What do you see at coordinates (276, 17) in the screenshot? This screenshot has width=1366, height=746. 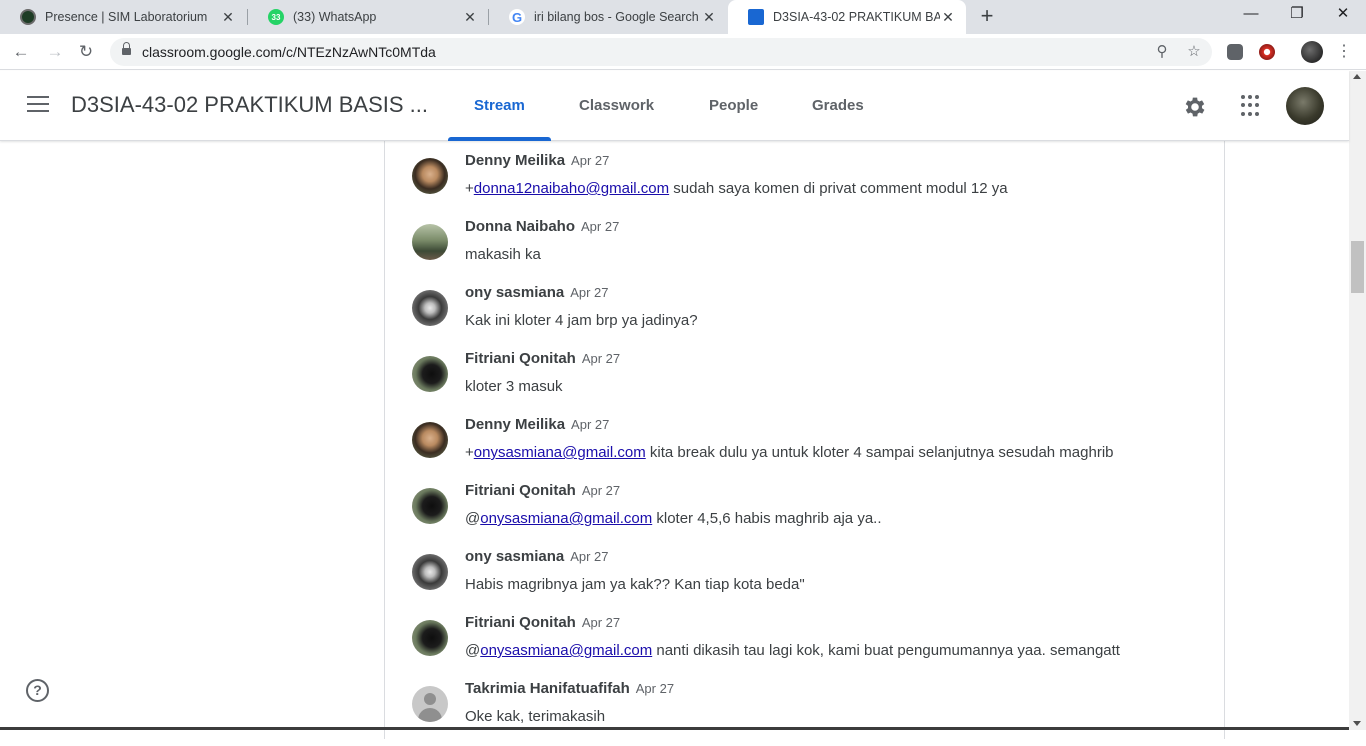 I see `whatsapp-favicon-icon: 33` at bounding box center [276, 17].